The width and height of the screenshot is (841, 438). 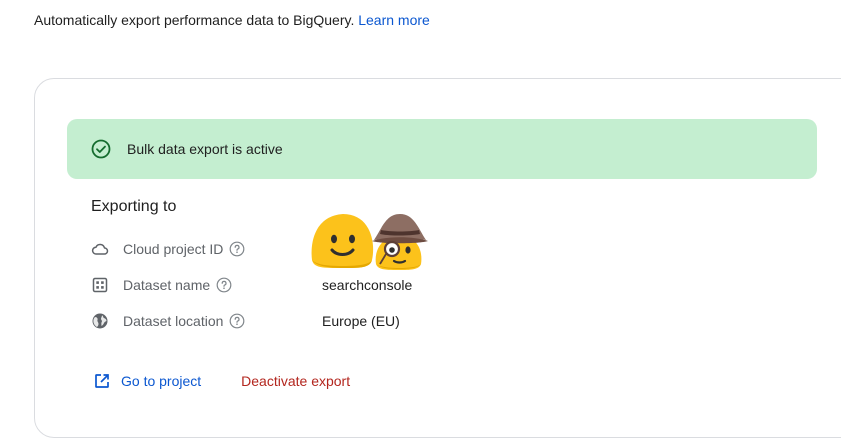 I want to click on status-banner: Bulk data export is active, so click(x=442, y=149).